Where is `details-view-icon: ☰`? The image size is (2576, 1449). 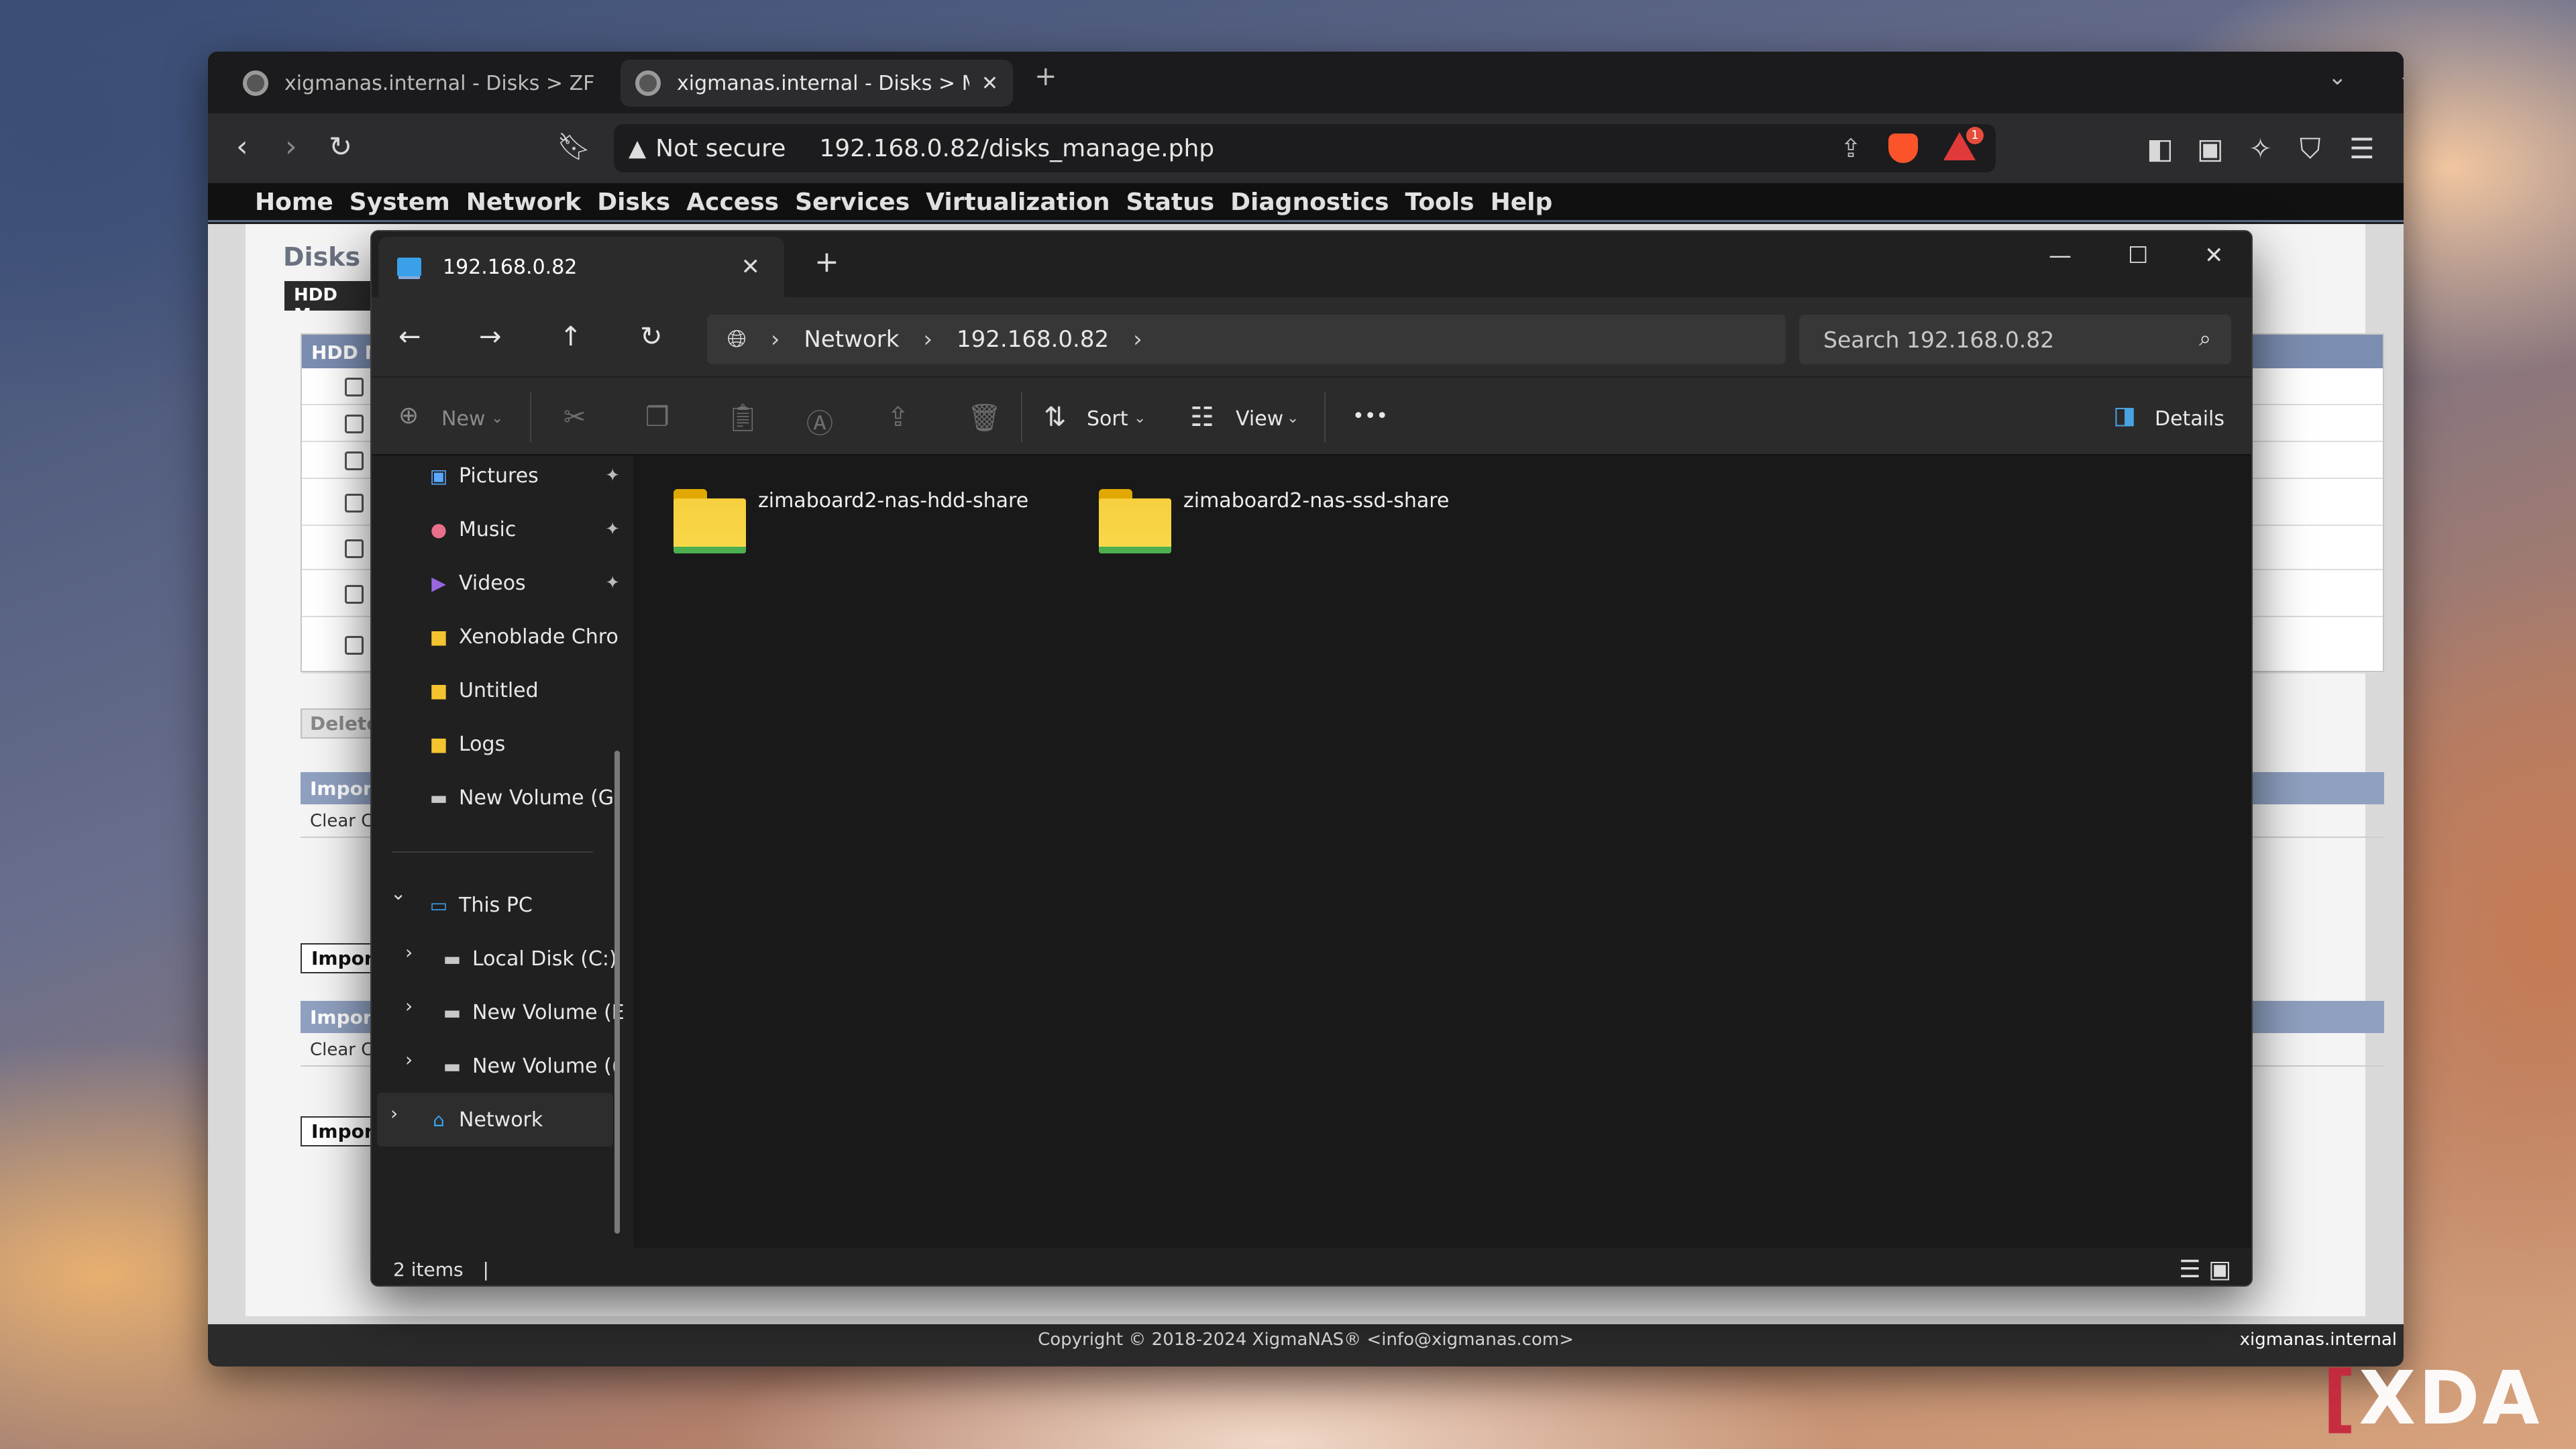
details-view-icon: ☰ is located at coordinates (2189, 1269).